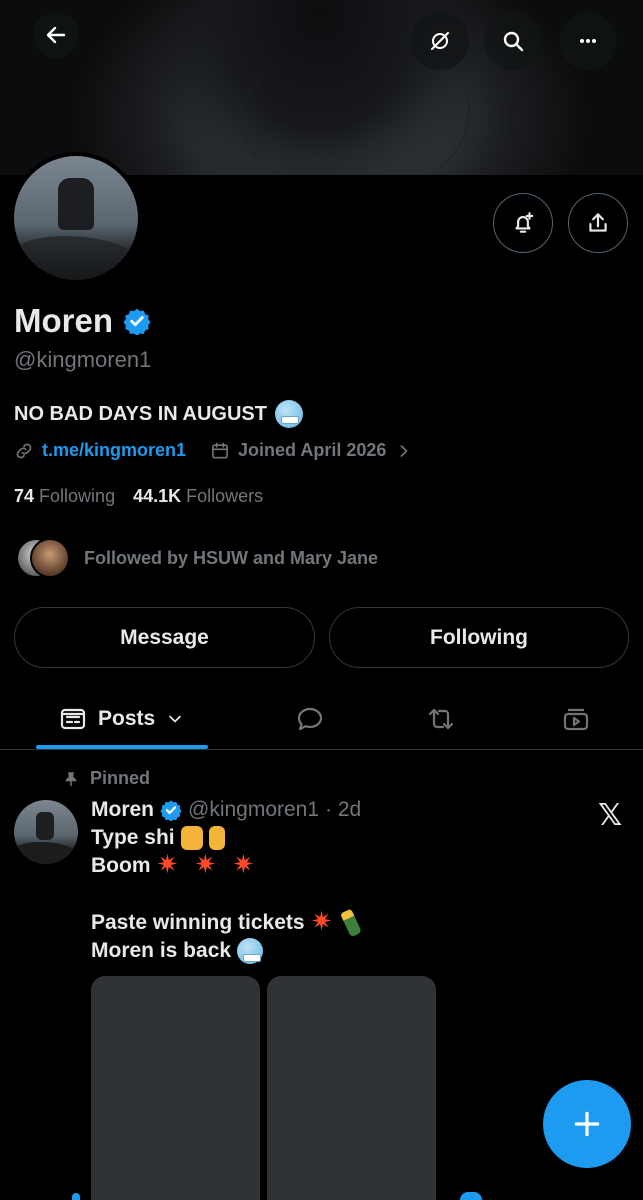 The image size is (643, 1200). Describe the element at coordinates (157, 496) in the screenshot. I see `followers-count: 44.1K` at that location.